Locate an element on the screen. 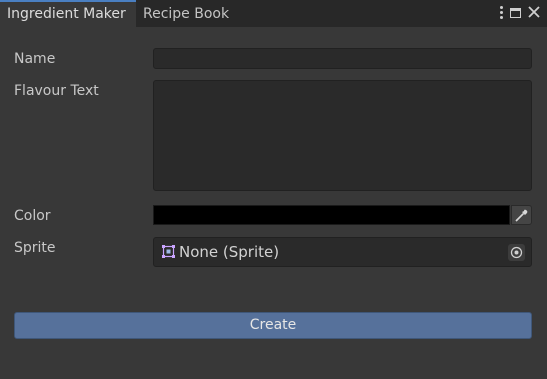 The width and height of the screenshot is (547, 379). sprite-icon is located at coordinates (168, 251).